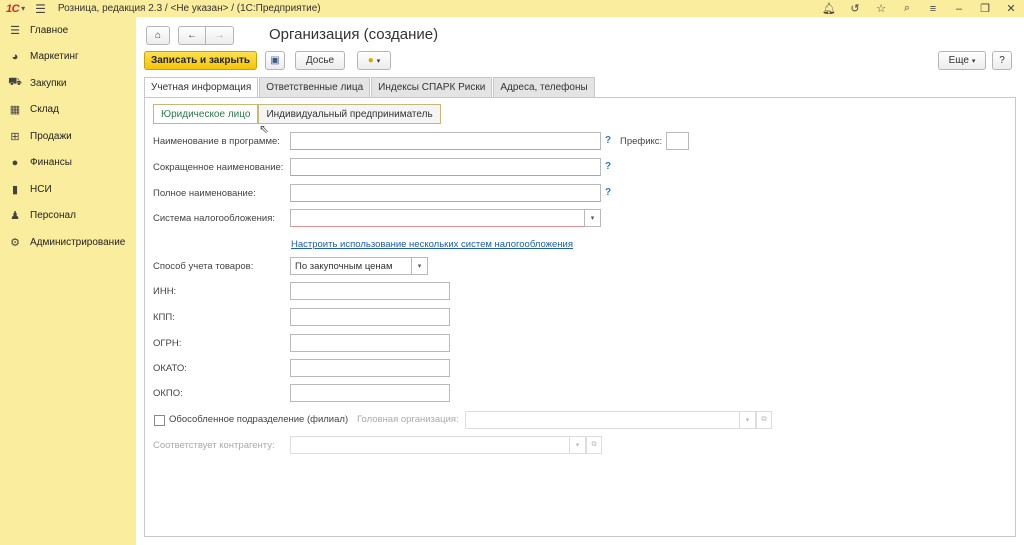 Image resolution: width=1024 pixels, height=545 pixels. Describe the element at coordinates (68, 189) in the screenshot. I see `sidebar-item-nsi: ▮ НСИ` at that location.